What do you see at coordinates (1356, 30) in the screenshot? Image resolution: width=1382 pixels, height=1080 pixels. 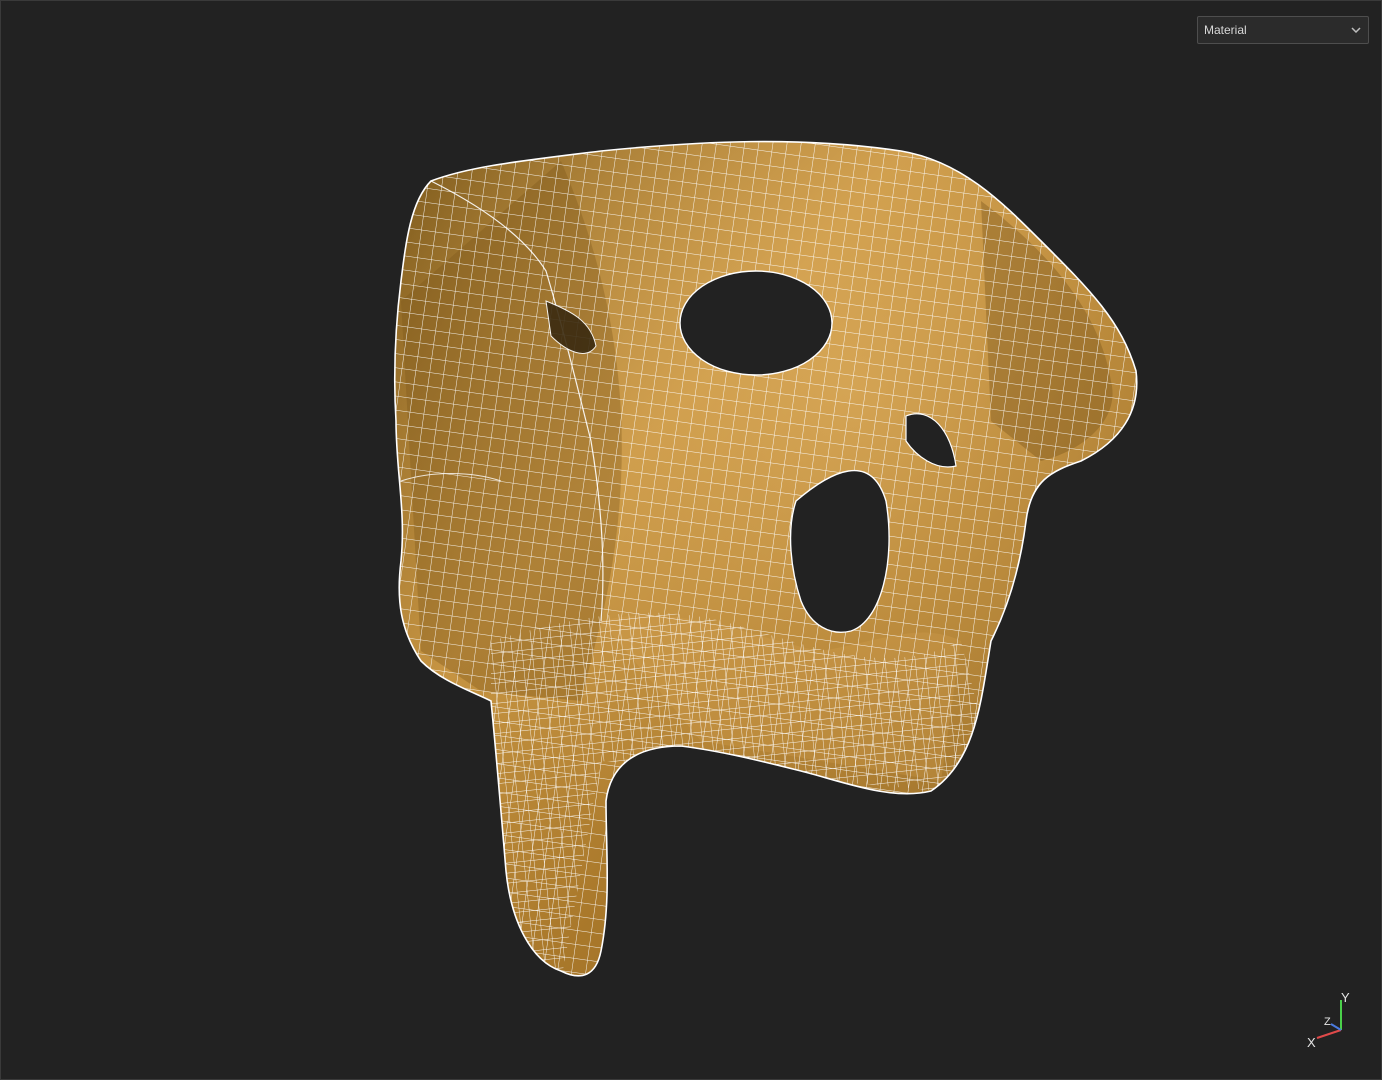 I see `chevron-down-icon` at bounding box center [1356, 30].